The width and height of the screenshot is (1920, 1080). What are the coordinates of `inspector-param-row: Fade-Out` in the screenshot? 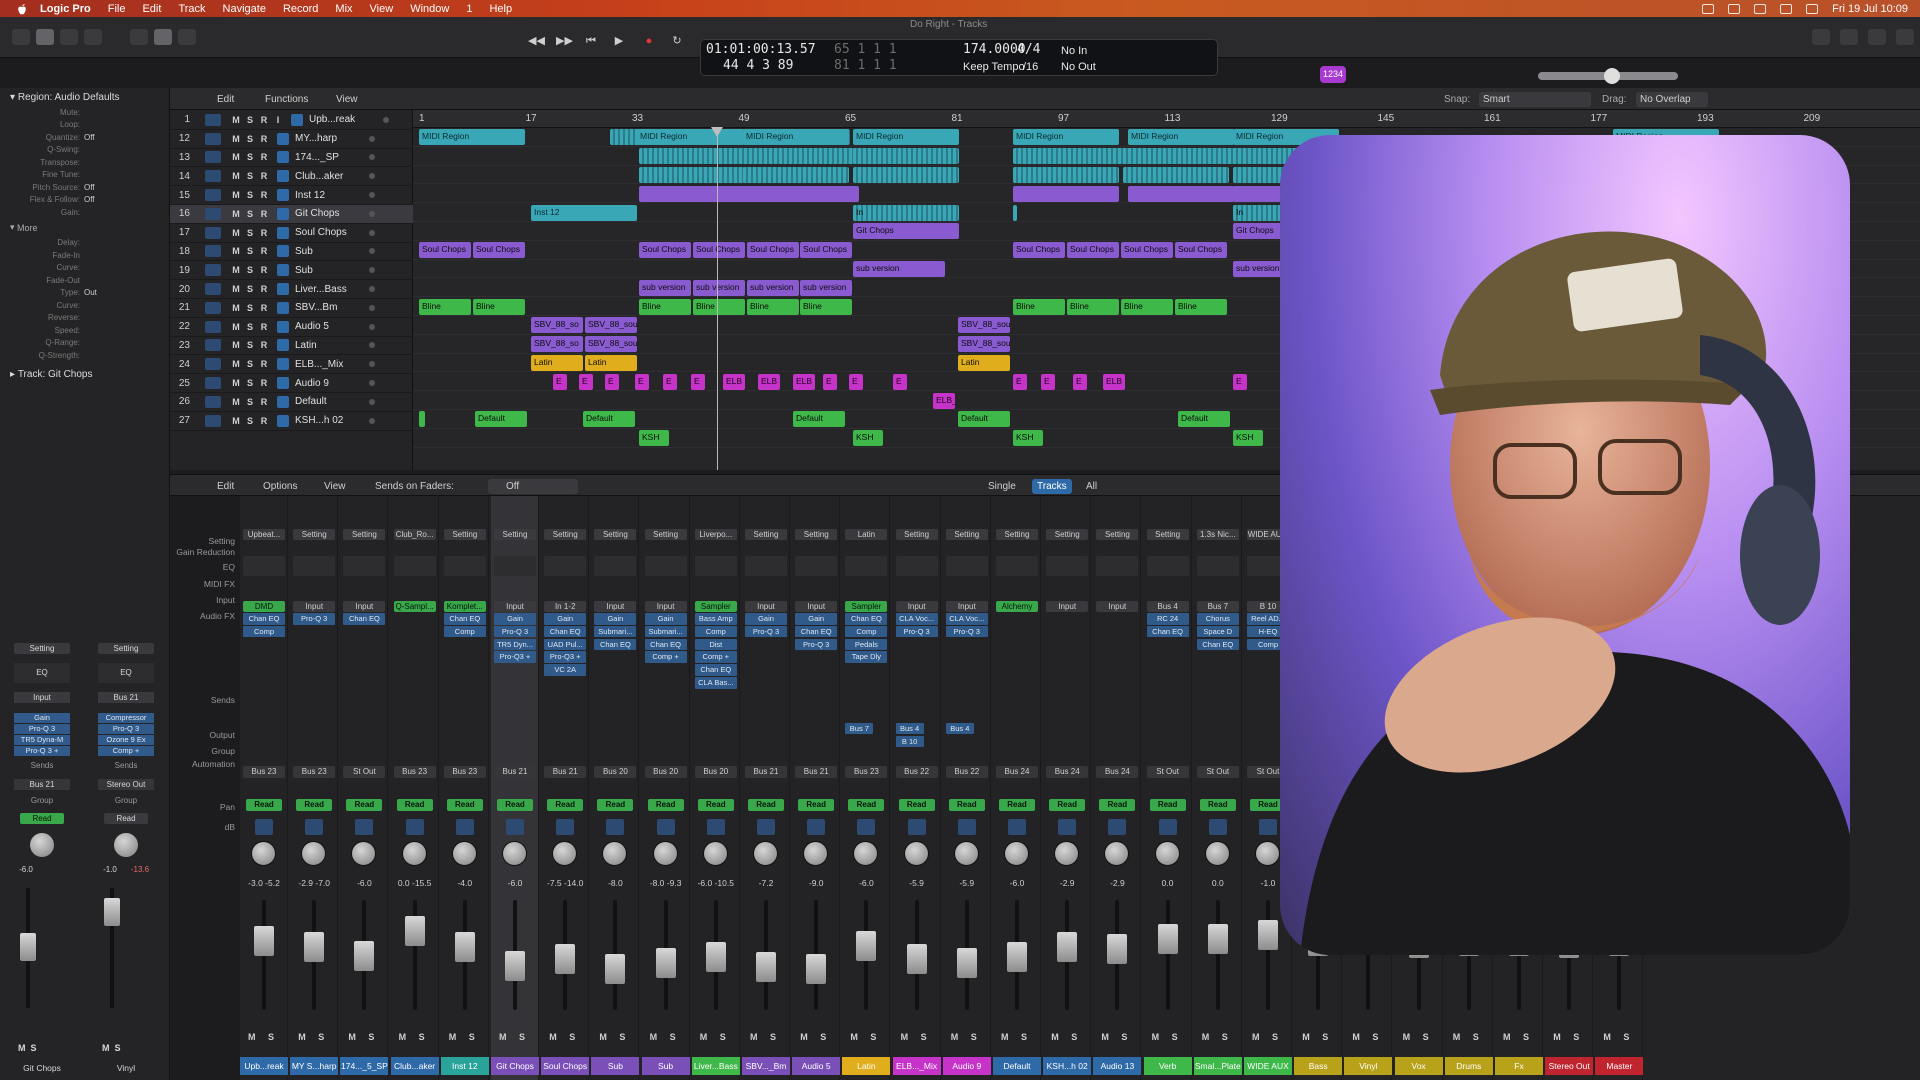 It's located at (84, 280).